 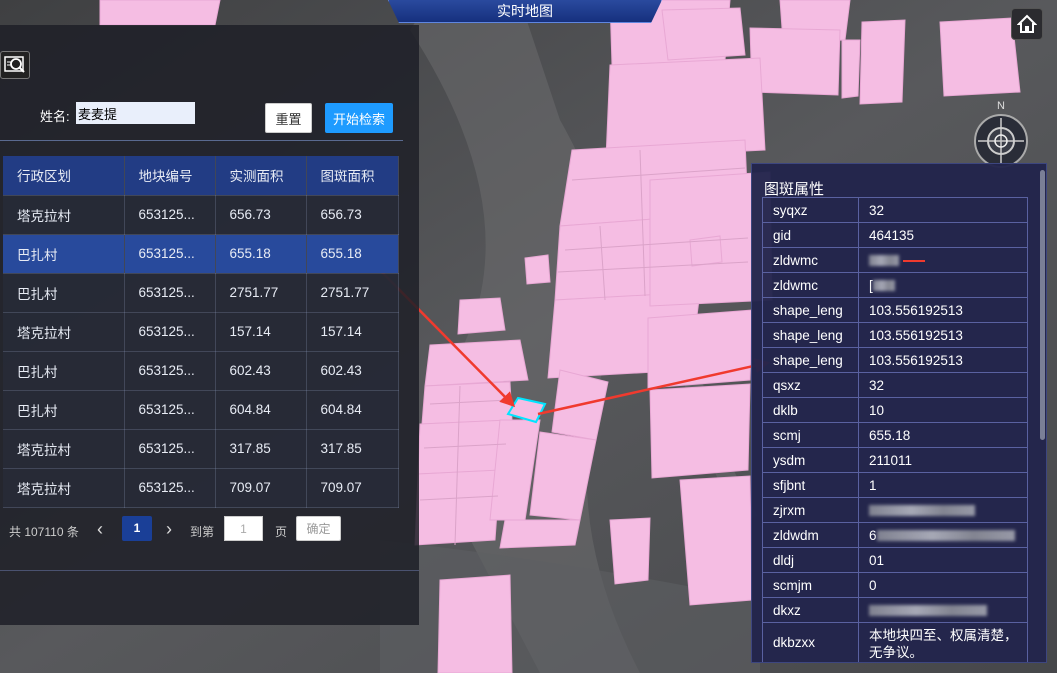 I want to click on page-title: 实时地图, so click(x=525, y=11).